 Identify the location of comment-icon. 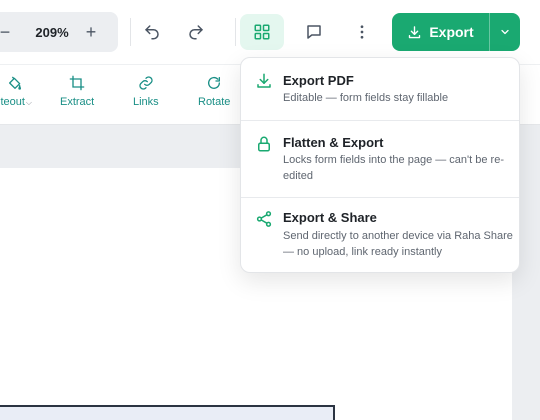
(314, 32).